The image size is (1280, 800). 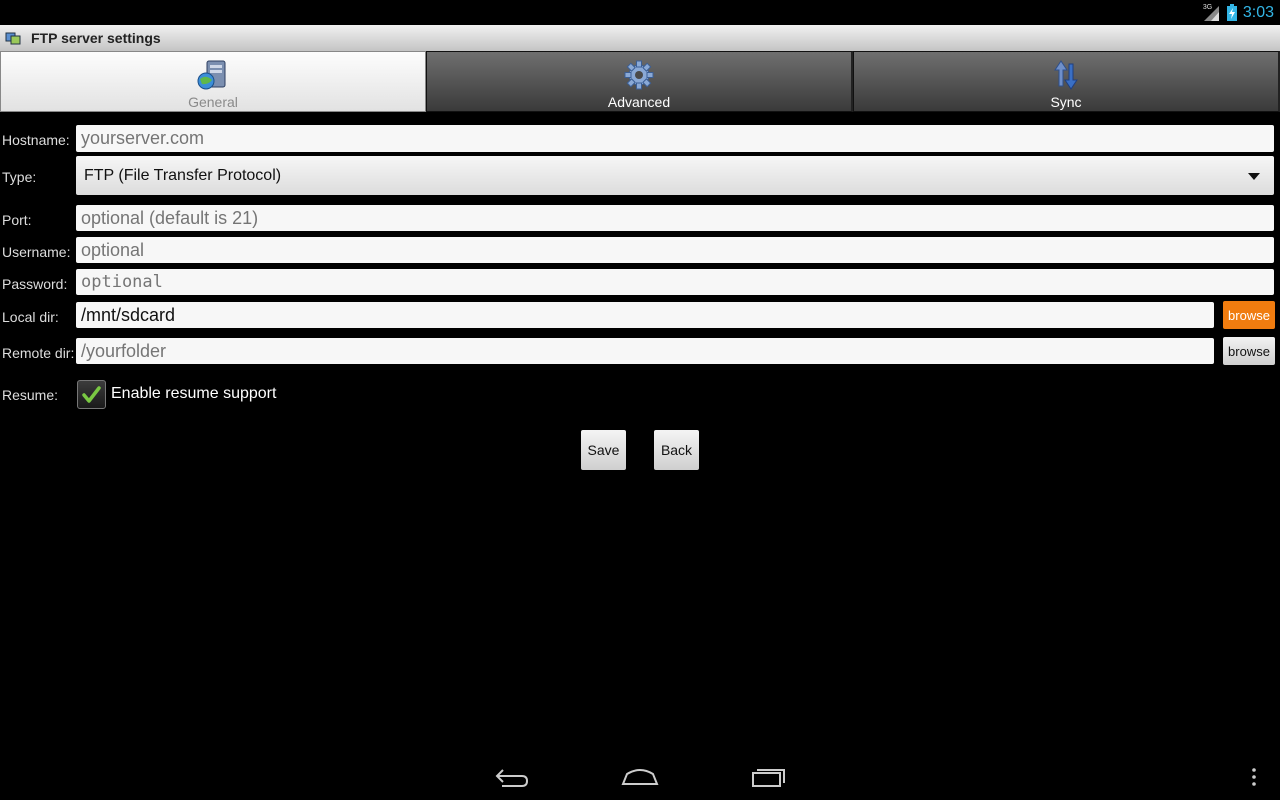 What do you see at coordinates (19, 177) in the screenshot?
I see `type-label: Type:` at bounding box center [19, 177].